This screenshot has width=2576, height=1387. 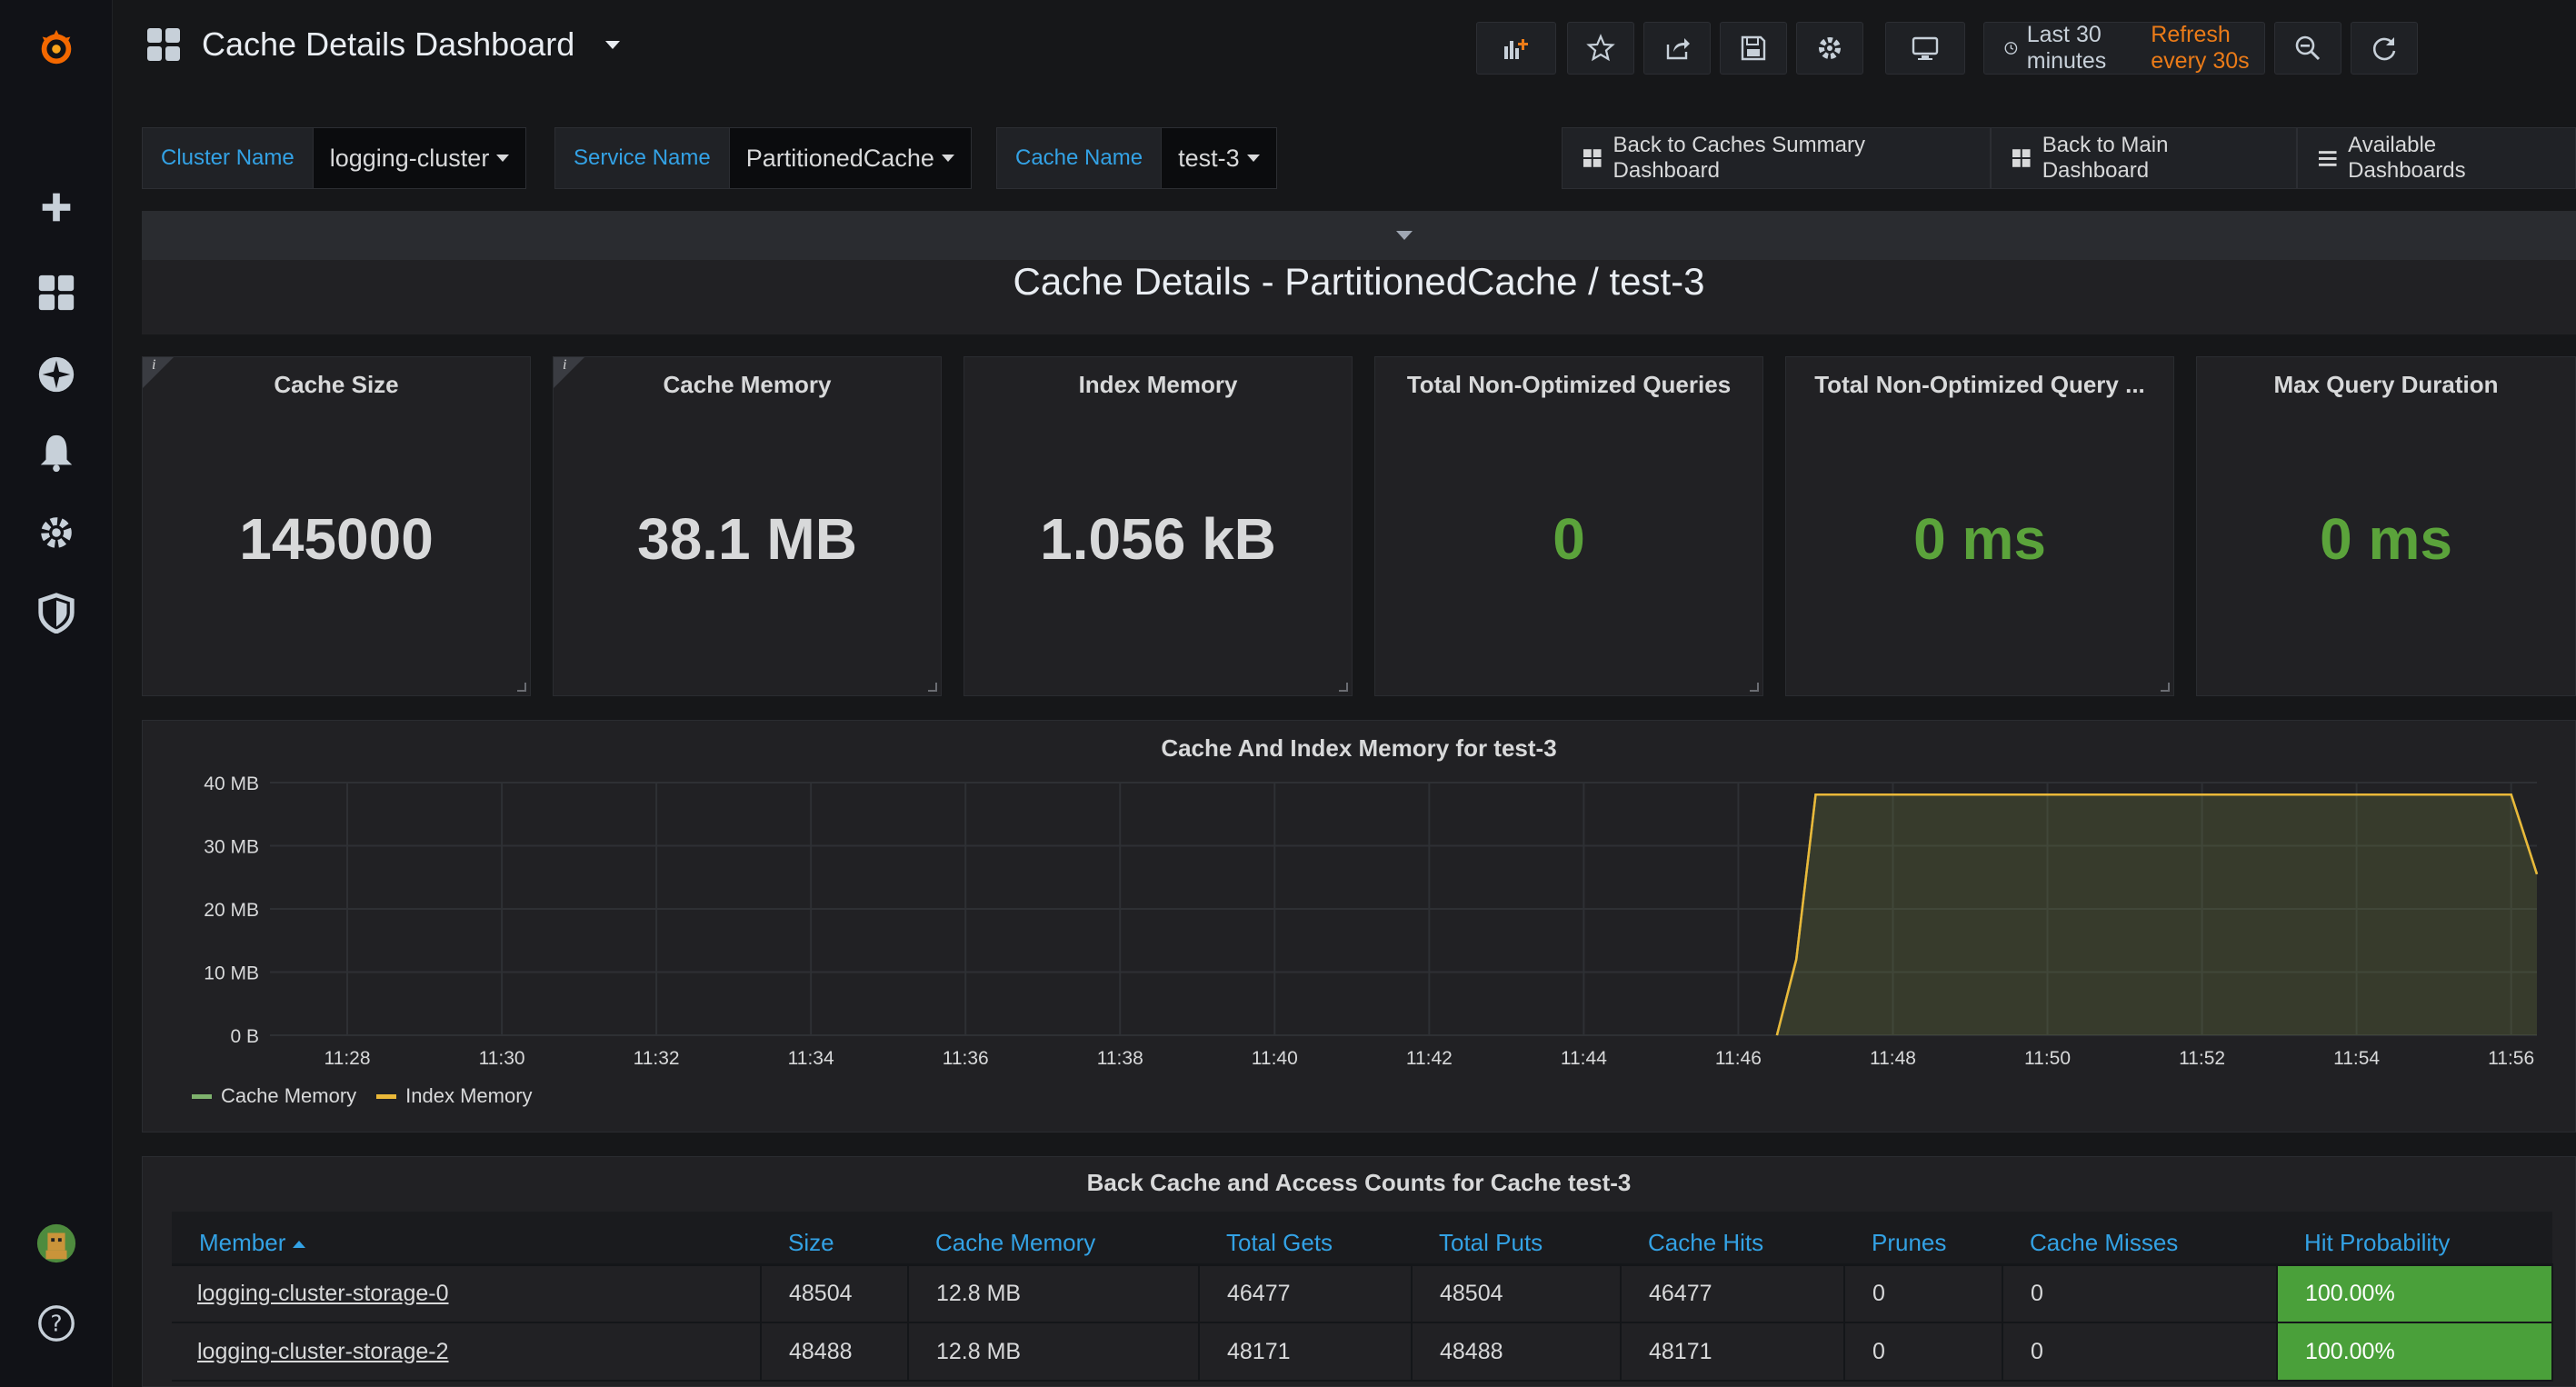 I want to click on y-tick-label: 10 MB, so click(x=231, y=973).